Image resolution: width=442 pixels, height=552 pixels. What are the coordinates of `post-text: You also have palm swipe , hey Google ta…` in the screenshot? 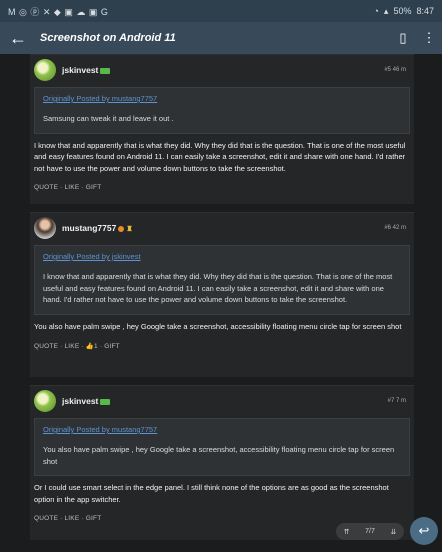 It's located at (218, 326).